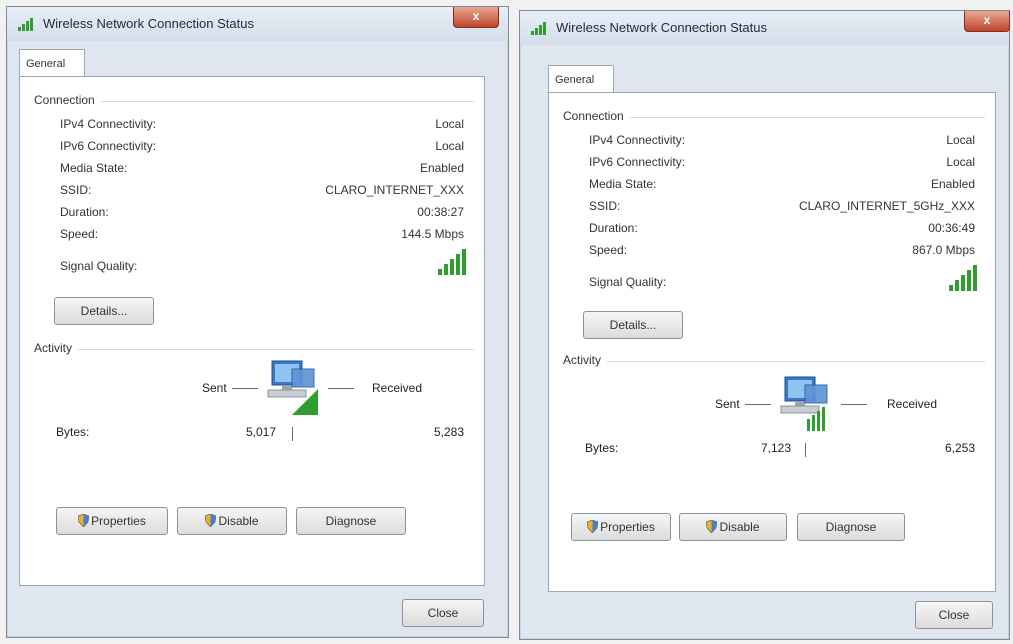 This screenshot has width=1013, height=644. What do you see at coordinates (260, 432) in the screenshot?
I see `bytes-sent-value: 5,017` at bounding box center [260, 432].